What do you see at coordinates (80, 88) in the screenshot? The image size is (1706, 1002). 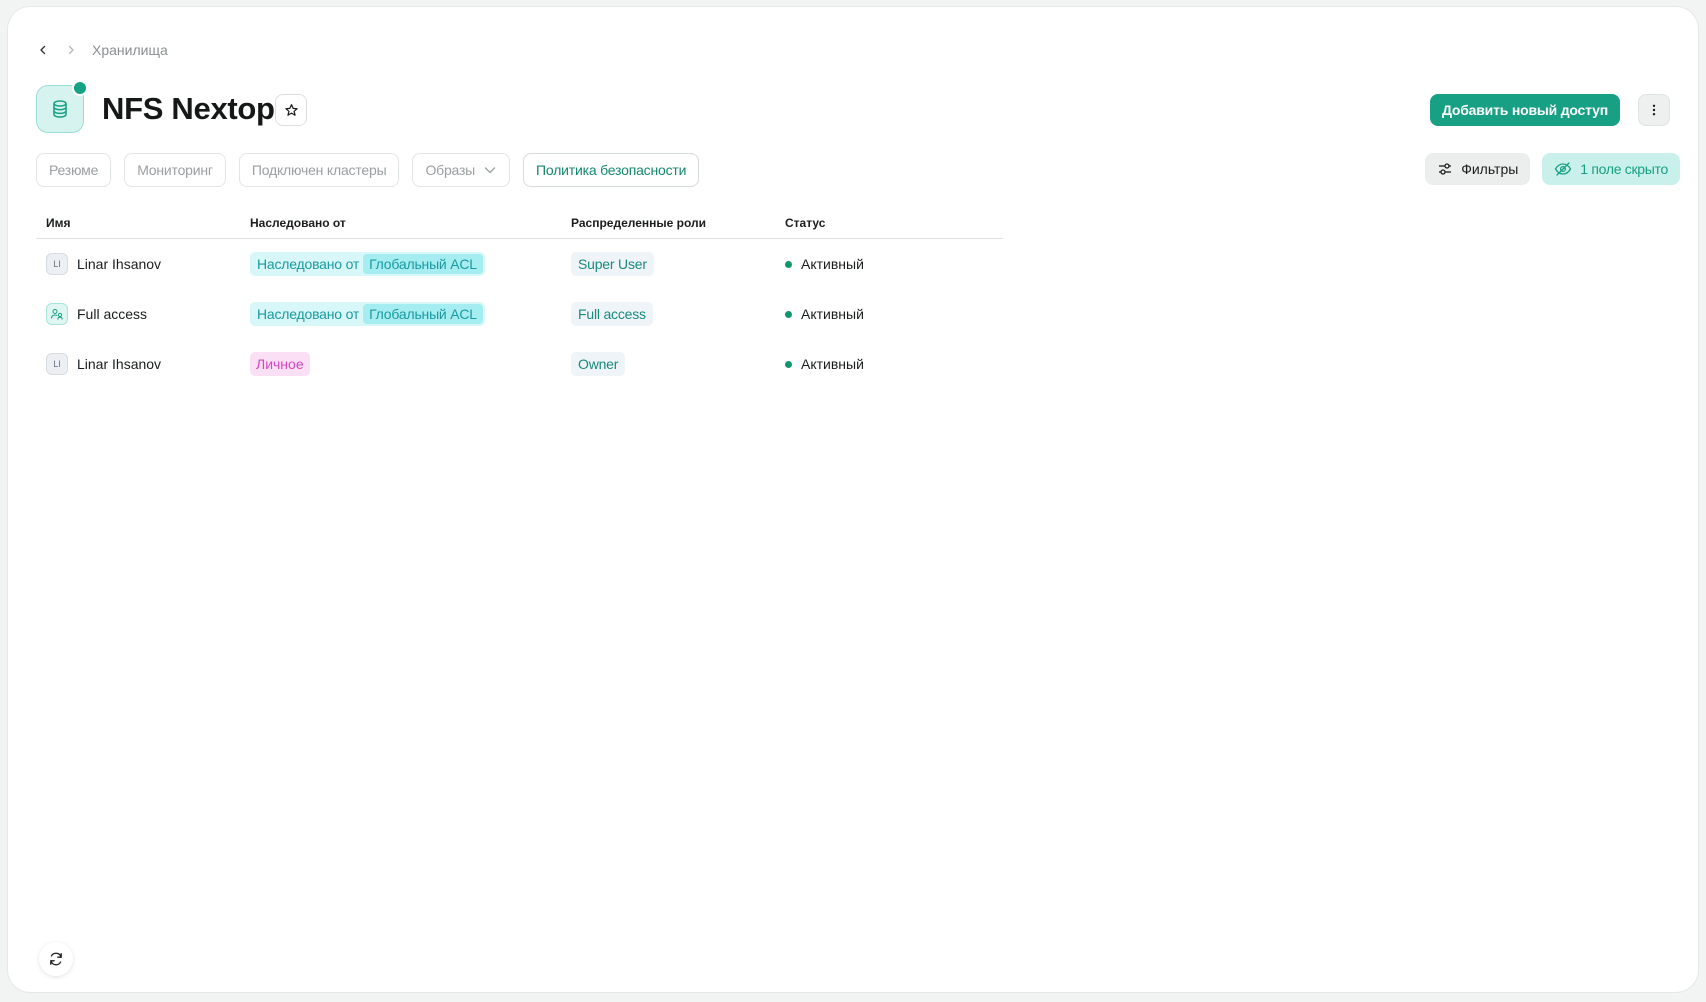 I see `status-indicator` at bounding box center [80, 88].